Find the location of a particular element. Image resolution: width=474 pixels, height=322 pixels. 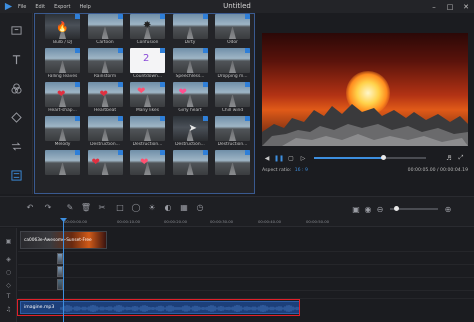

close-icon: ✕ is located at coordinates (466, 6).